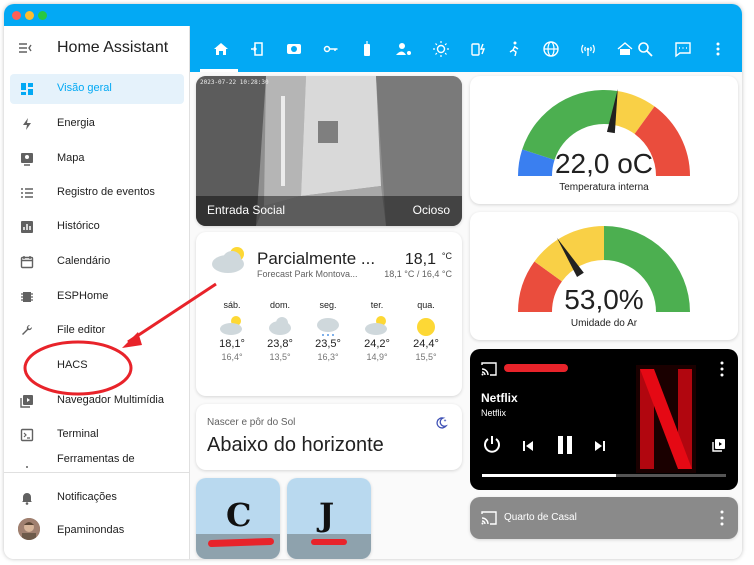 The height and width of the screenshot is (565, 754). Describe the element at coordinates (120, 339) in the screenshot. I see `annotation-overlay` at that location.